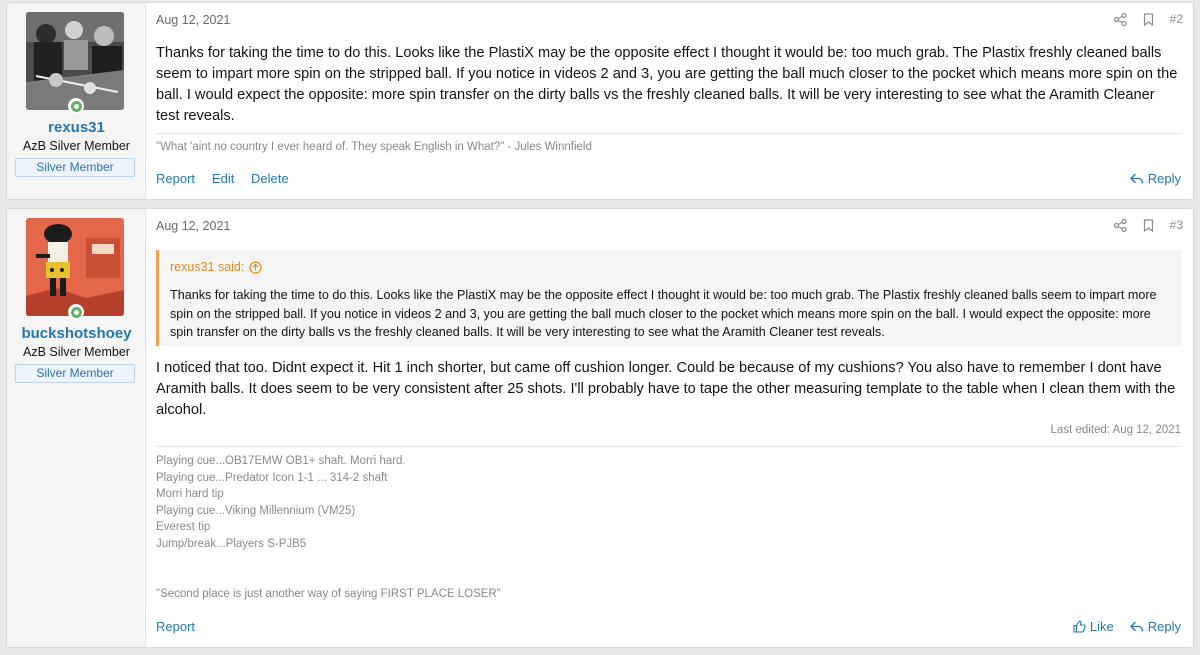 This screenshot has height=655, width=1200. I want to click on quote-header: rexus31 said:, so click(216, 267).